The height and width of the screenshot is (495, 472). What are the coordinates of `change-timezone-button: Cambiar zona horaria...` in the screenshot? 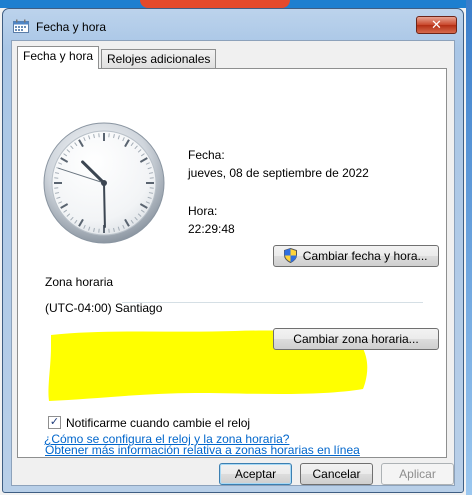 It's located at (356, 339).